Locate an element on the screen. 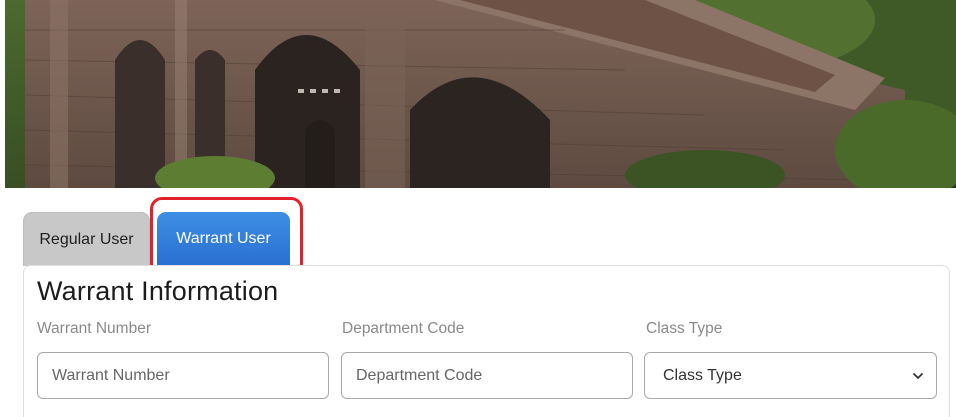  class-type-label: Class Type is located at coordinates (684, 328).